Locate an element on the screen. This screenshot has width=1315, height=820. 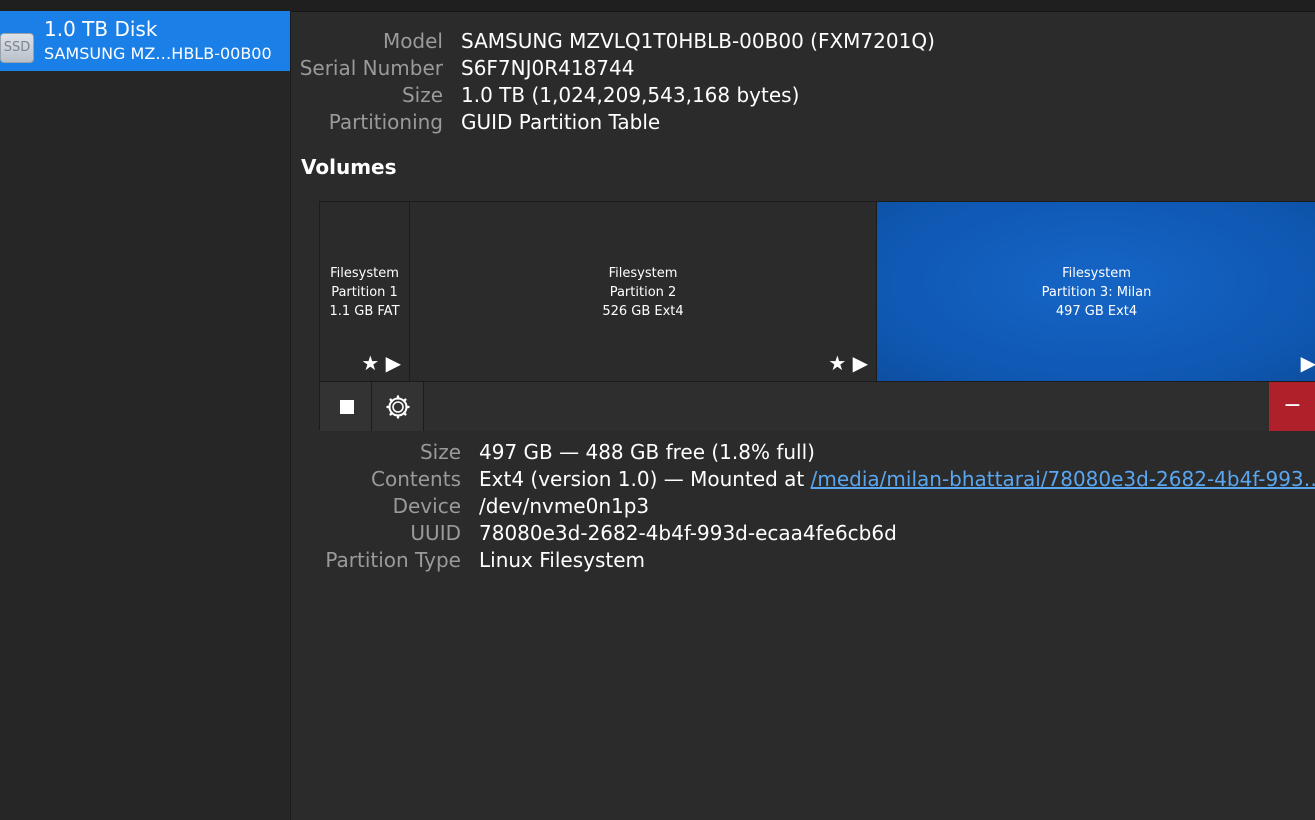
stop-icon is located at coordinates (347, 407).